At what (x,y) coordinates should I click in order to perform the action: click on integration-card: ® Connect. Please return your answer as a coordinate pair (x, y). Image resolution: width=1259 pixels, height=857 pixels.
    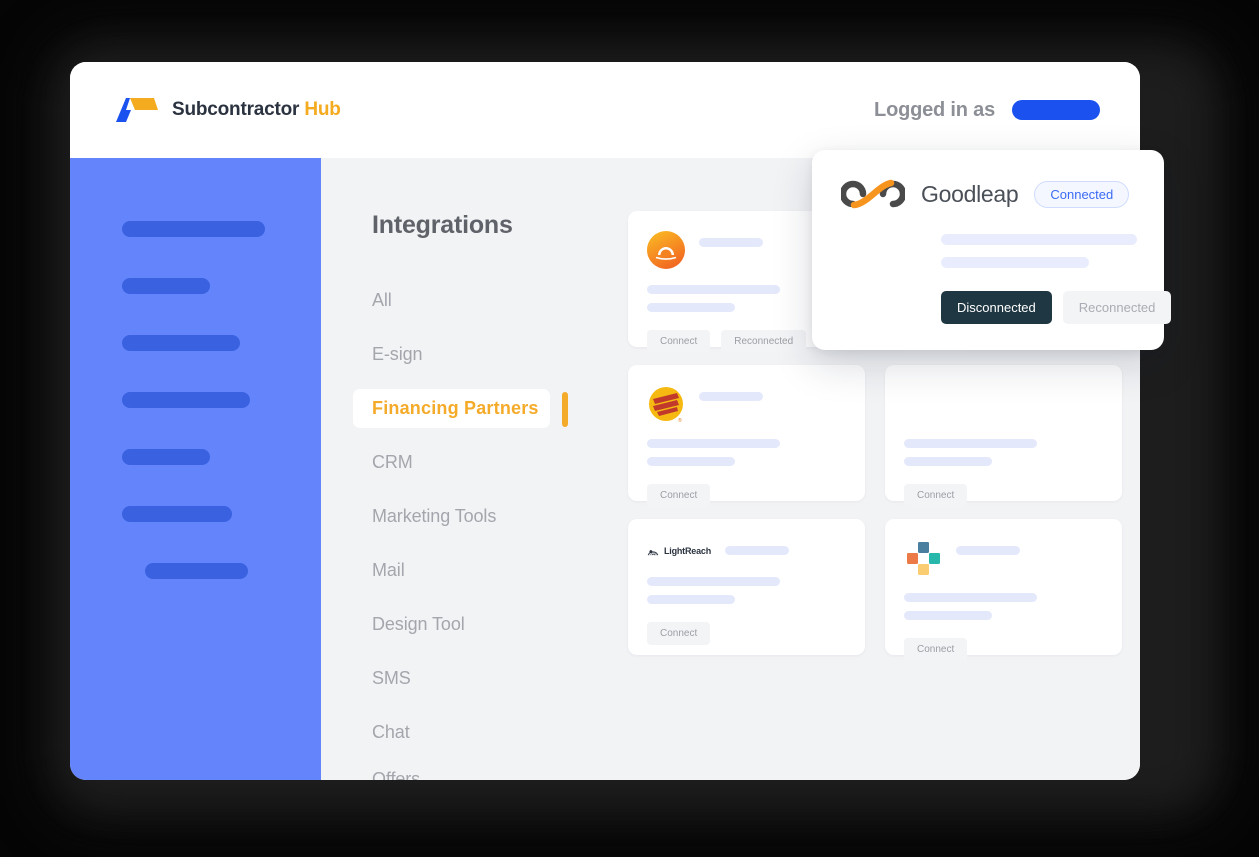
    Looking at the image, I should click on (746, 436).